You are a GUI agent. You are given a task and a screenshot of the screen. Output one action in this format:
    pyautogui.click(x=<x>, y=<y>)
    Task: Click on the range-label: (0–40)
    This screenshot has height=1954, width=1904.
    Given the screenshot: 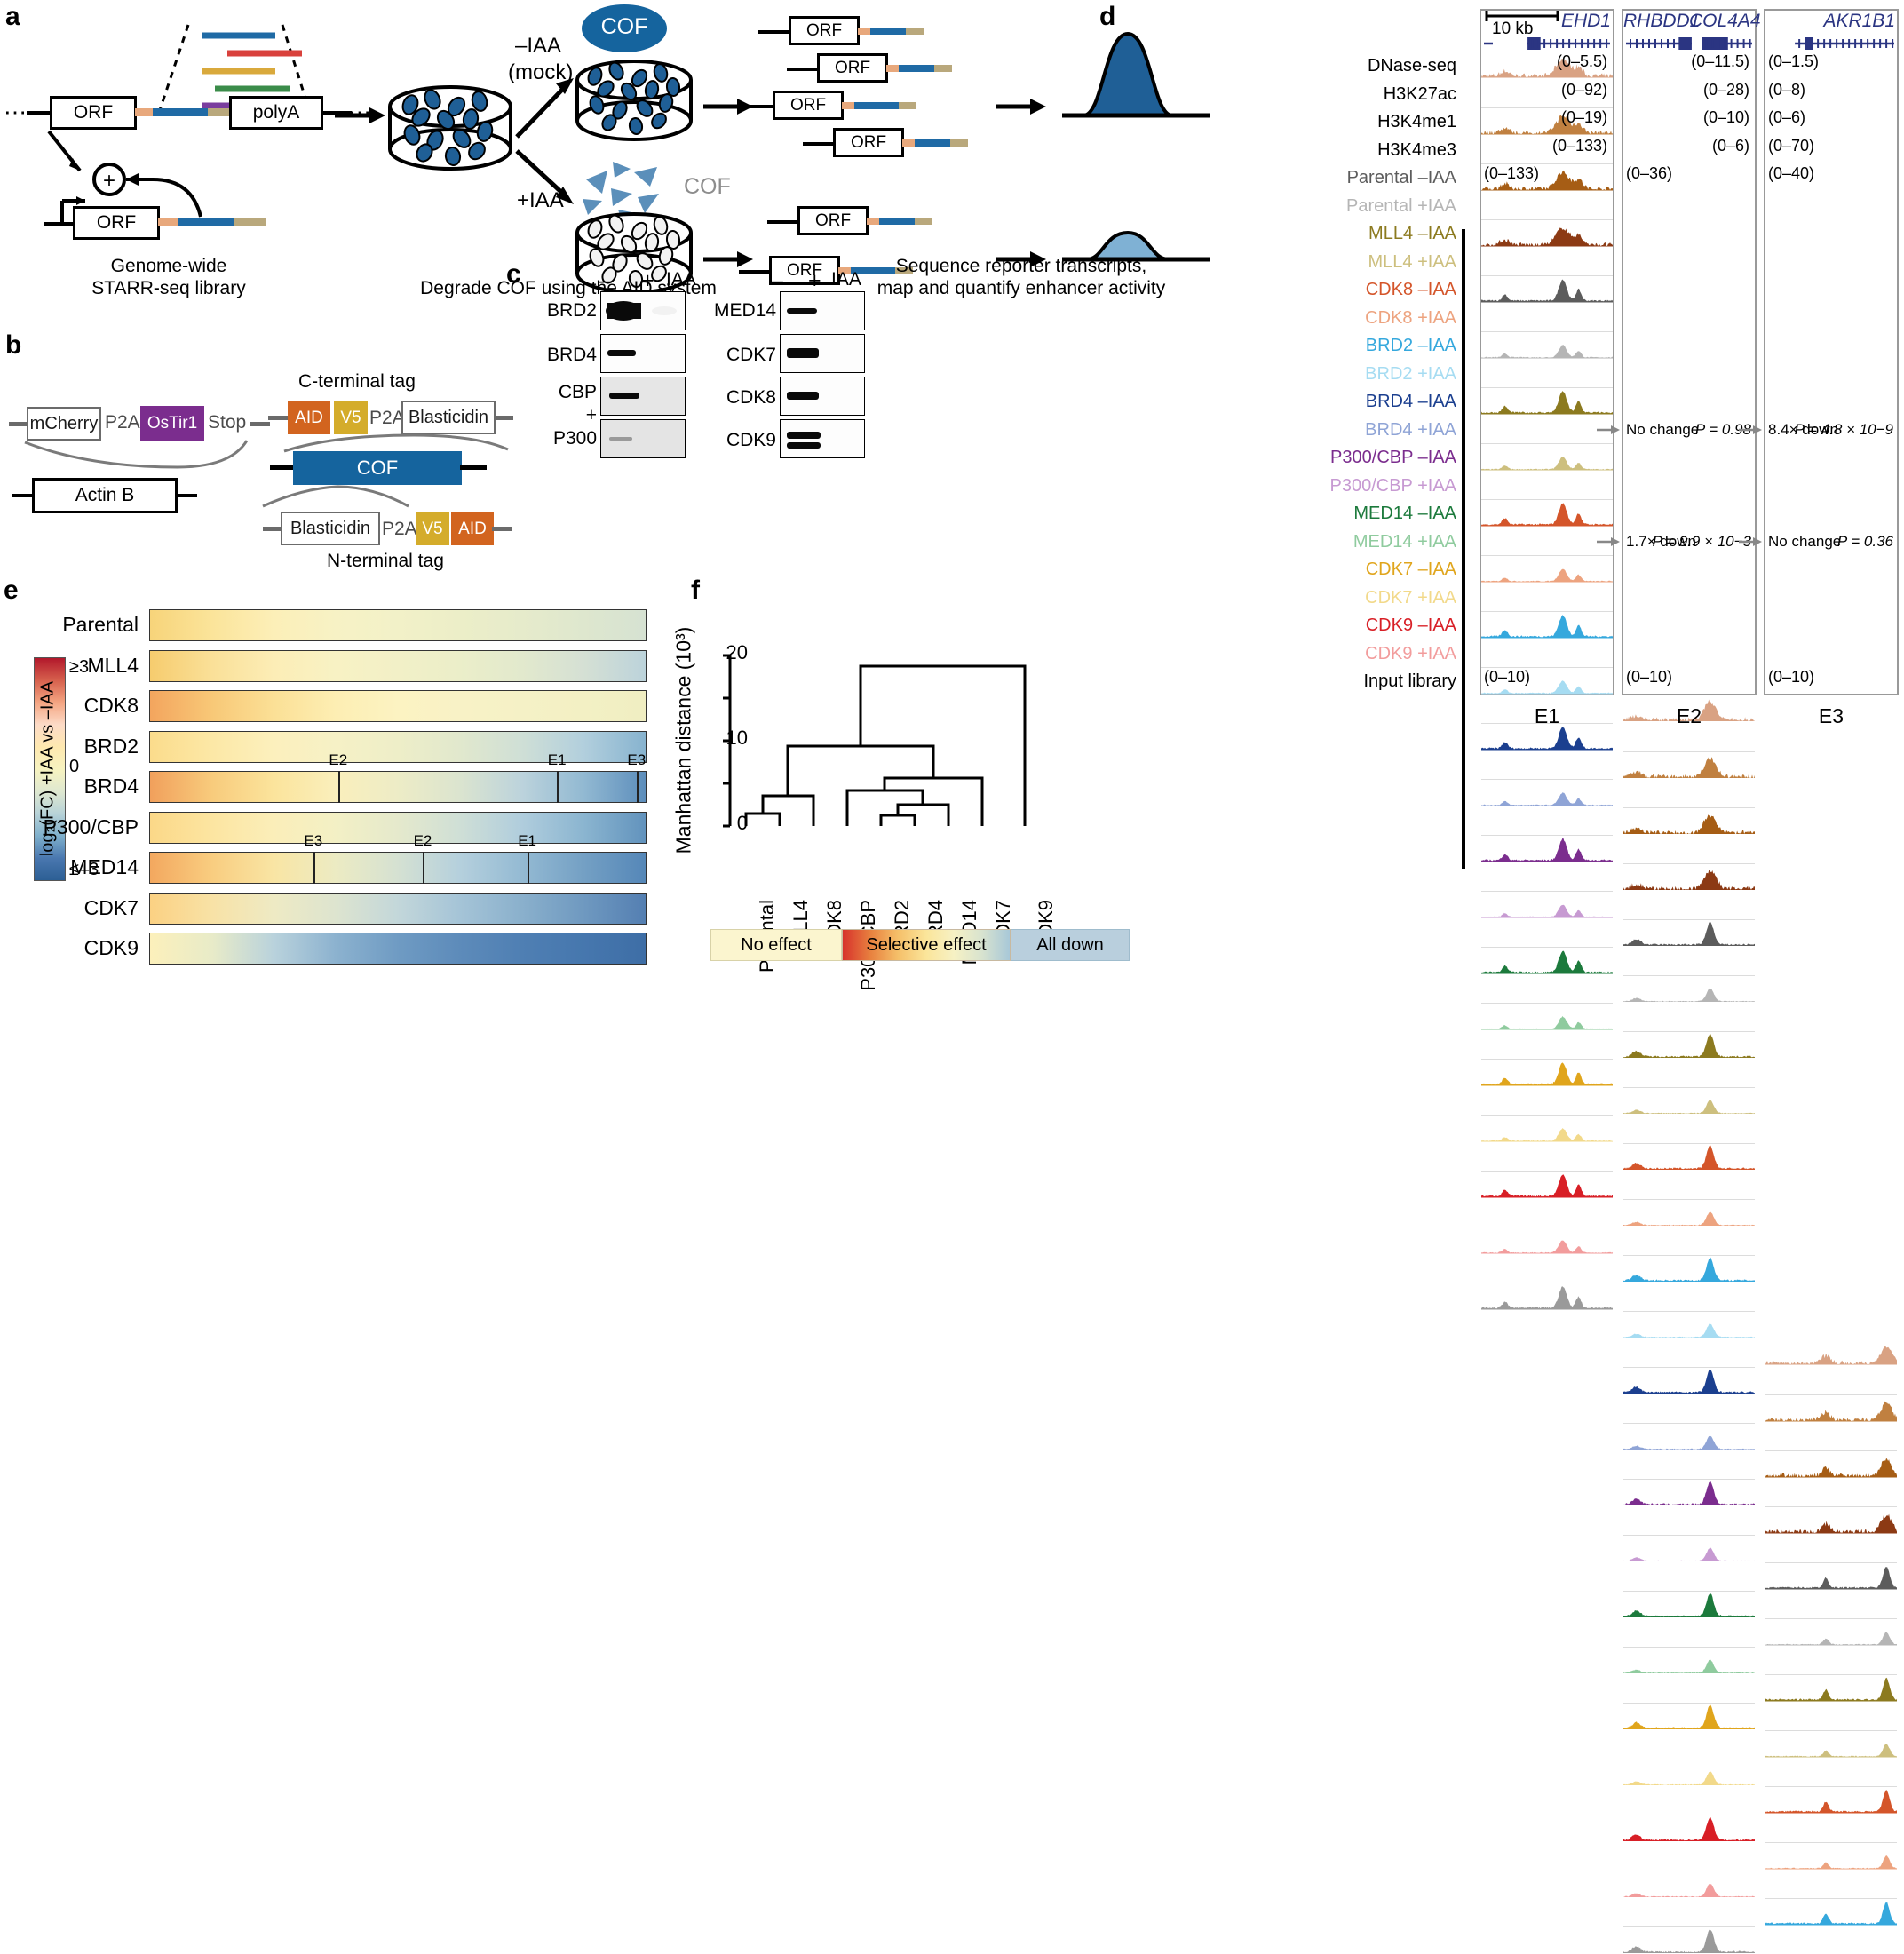 What is the action you would take?
    pyautogui.click(x=1791, y=173)
    